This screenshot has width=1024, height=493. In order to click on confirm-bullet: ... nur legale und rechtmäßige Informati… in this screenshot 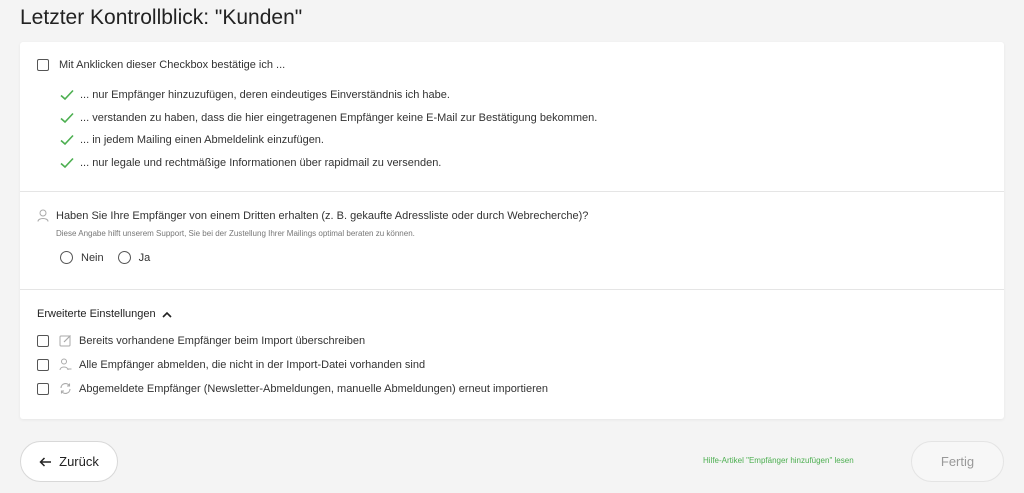, I will do `click(250, 163)`.